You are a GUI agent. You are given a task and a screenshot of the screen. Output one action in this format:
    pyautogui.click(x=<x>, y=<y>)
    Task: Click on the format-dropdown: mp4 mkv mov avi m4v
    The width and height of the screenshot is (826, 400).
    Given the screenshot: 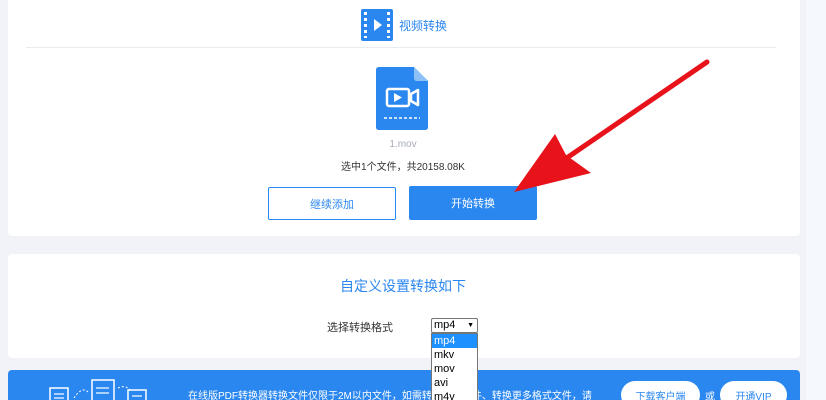 What is the action you would take?
    pyautogui.click(x=454, y=366)
    